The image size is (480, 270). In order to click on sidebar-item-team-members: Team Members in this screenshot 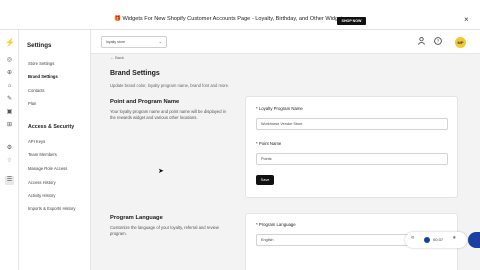, I will do `click(42, 154)`.